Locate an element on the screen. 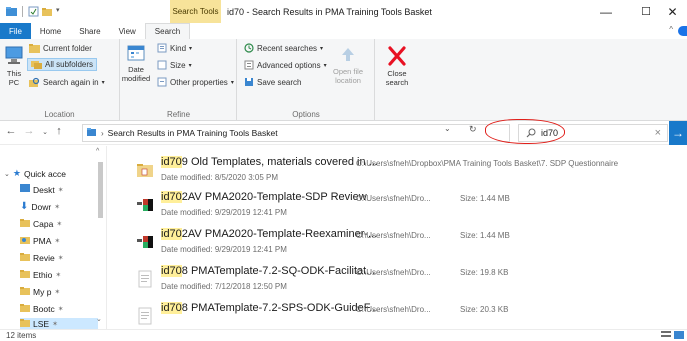 The height and width of the screenshot is (341, 687). close-button: ✕ is located at coordinates (672, 11).